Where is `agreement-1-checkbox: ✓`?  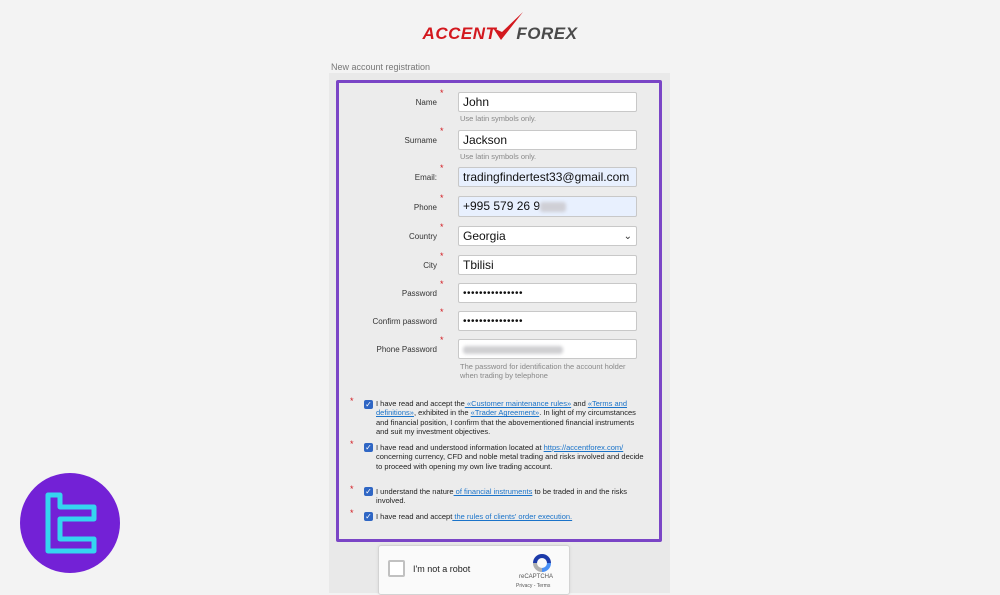 agreement-1-checkbox: ✓ is located at coordinates (368, 404).